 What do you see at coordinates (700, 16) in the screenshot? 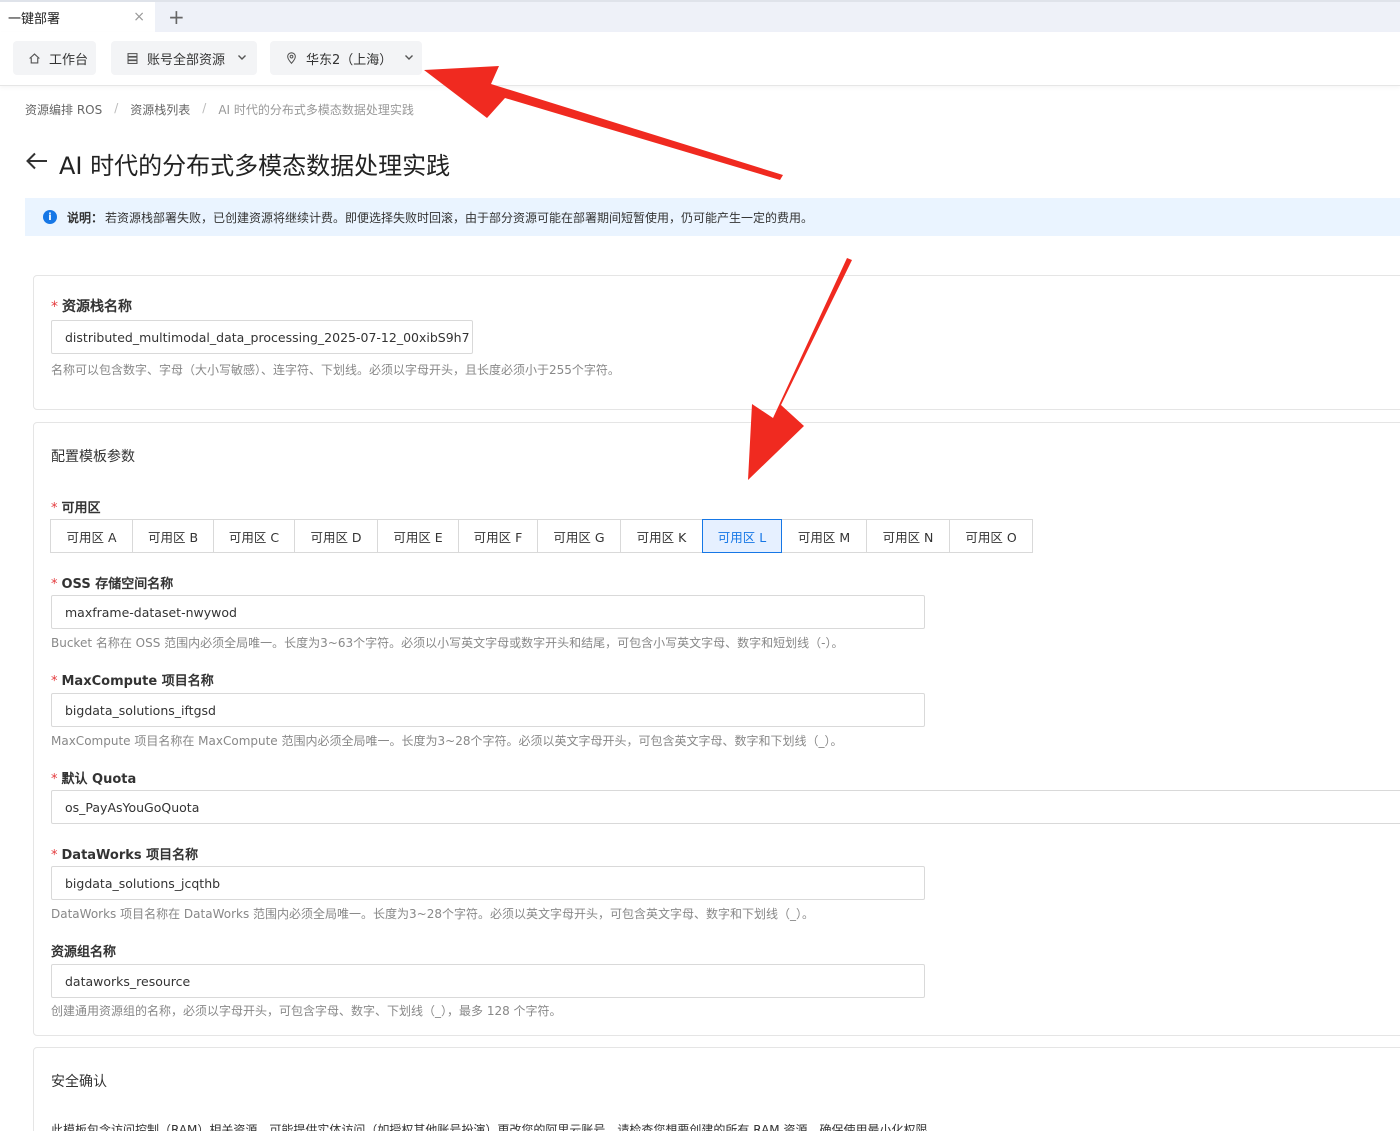
I see `tab-bar: 一键部署 × +` at bounding box center [700, 16].